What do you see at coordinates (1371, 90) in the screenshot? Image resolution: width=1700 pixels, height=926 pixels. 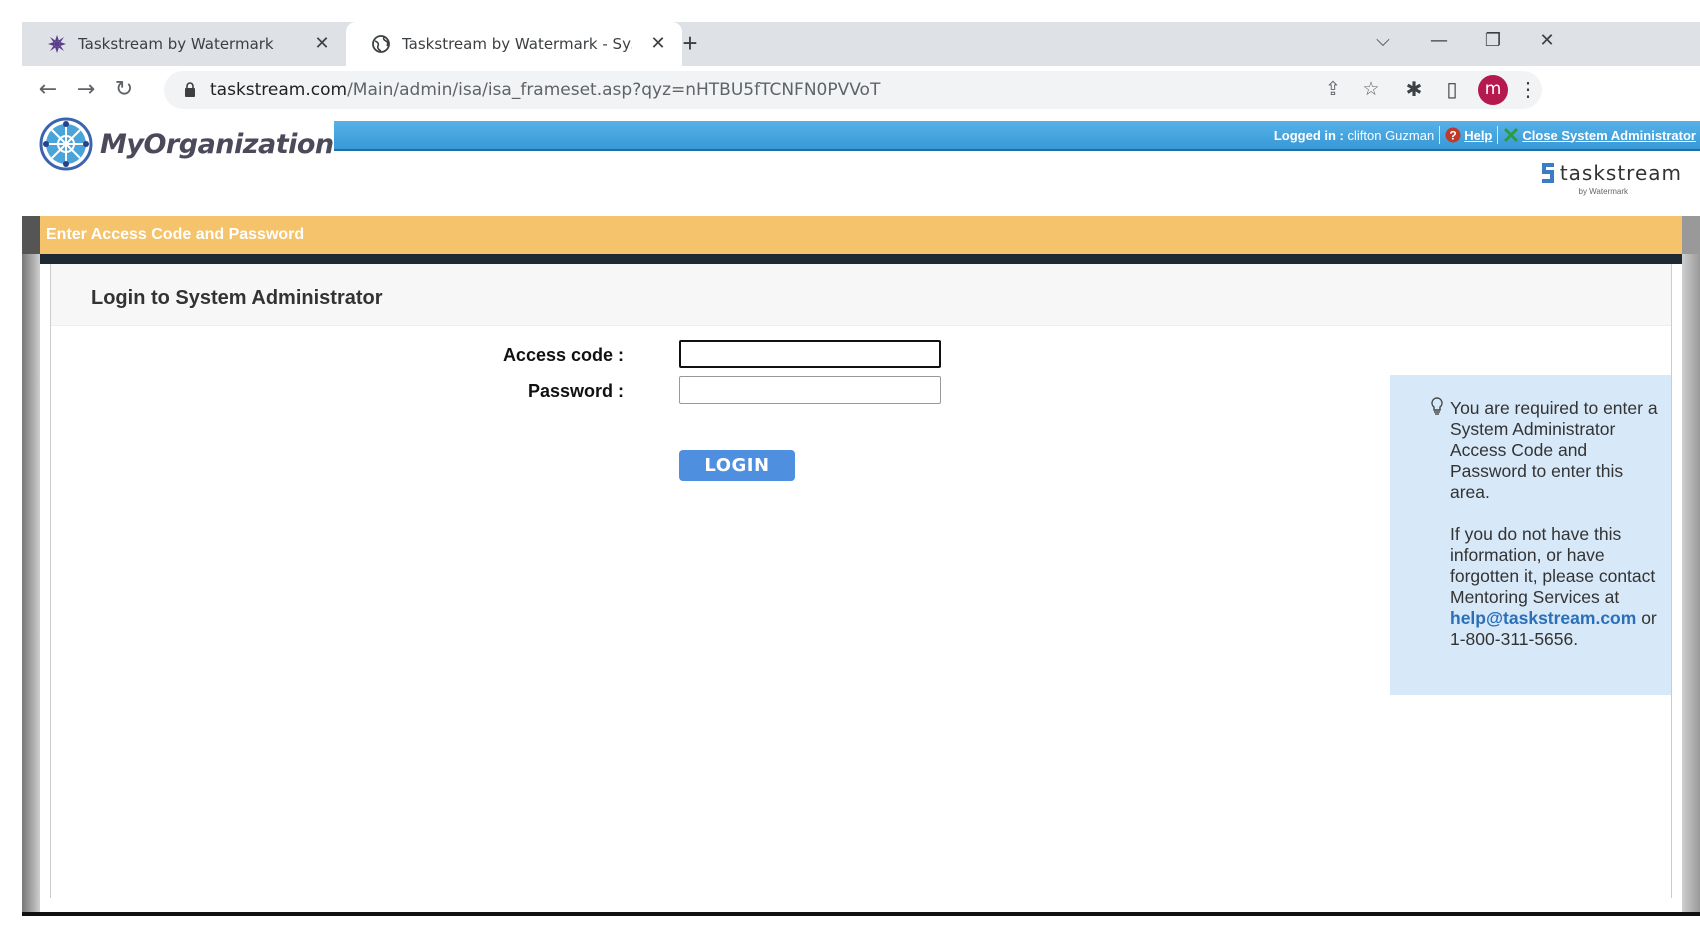 I see `bookmark-star-icon: ☆` at bounding box center [1371, 90].